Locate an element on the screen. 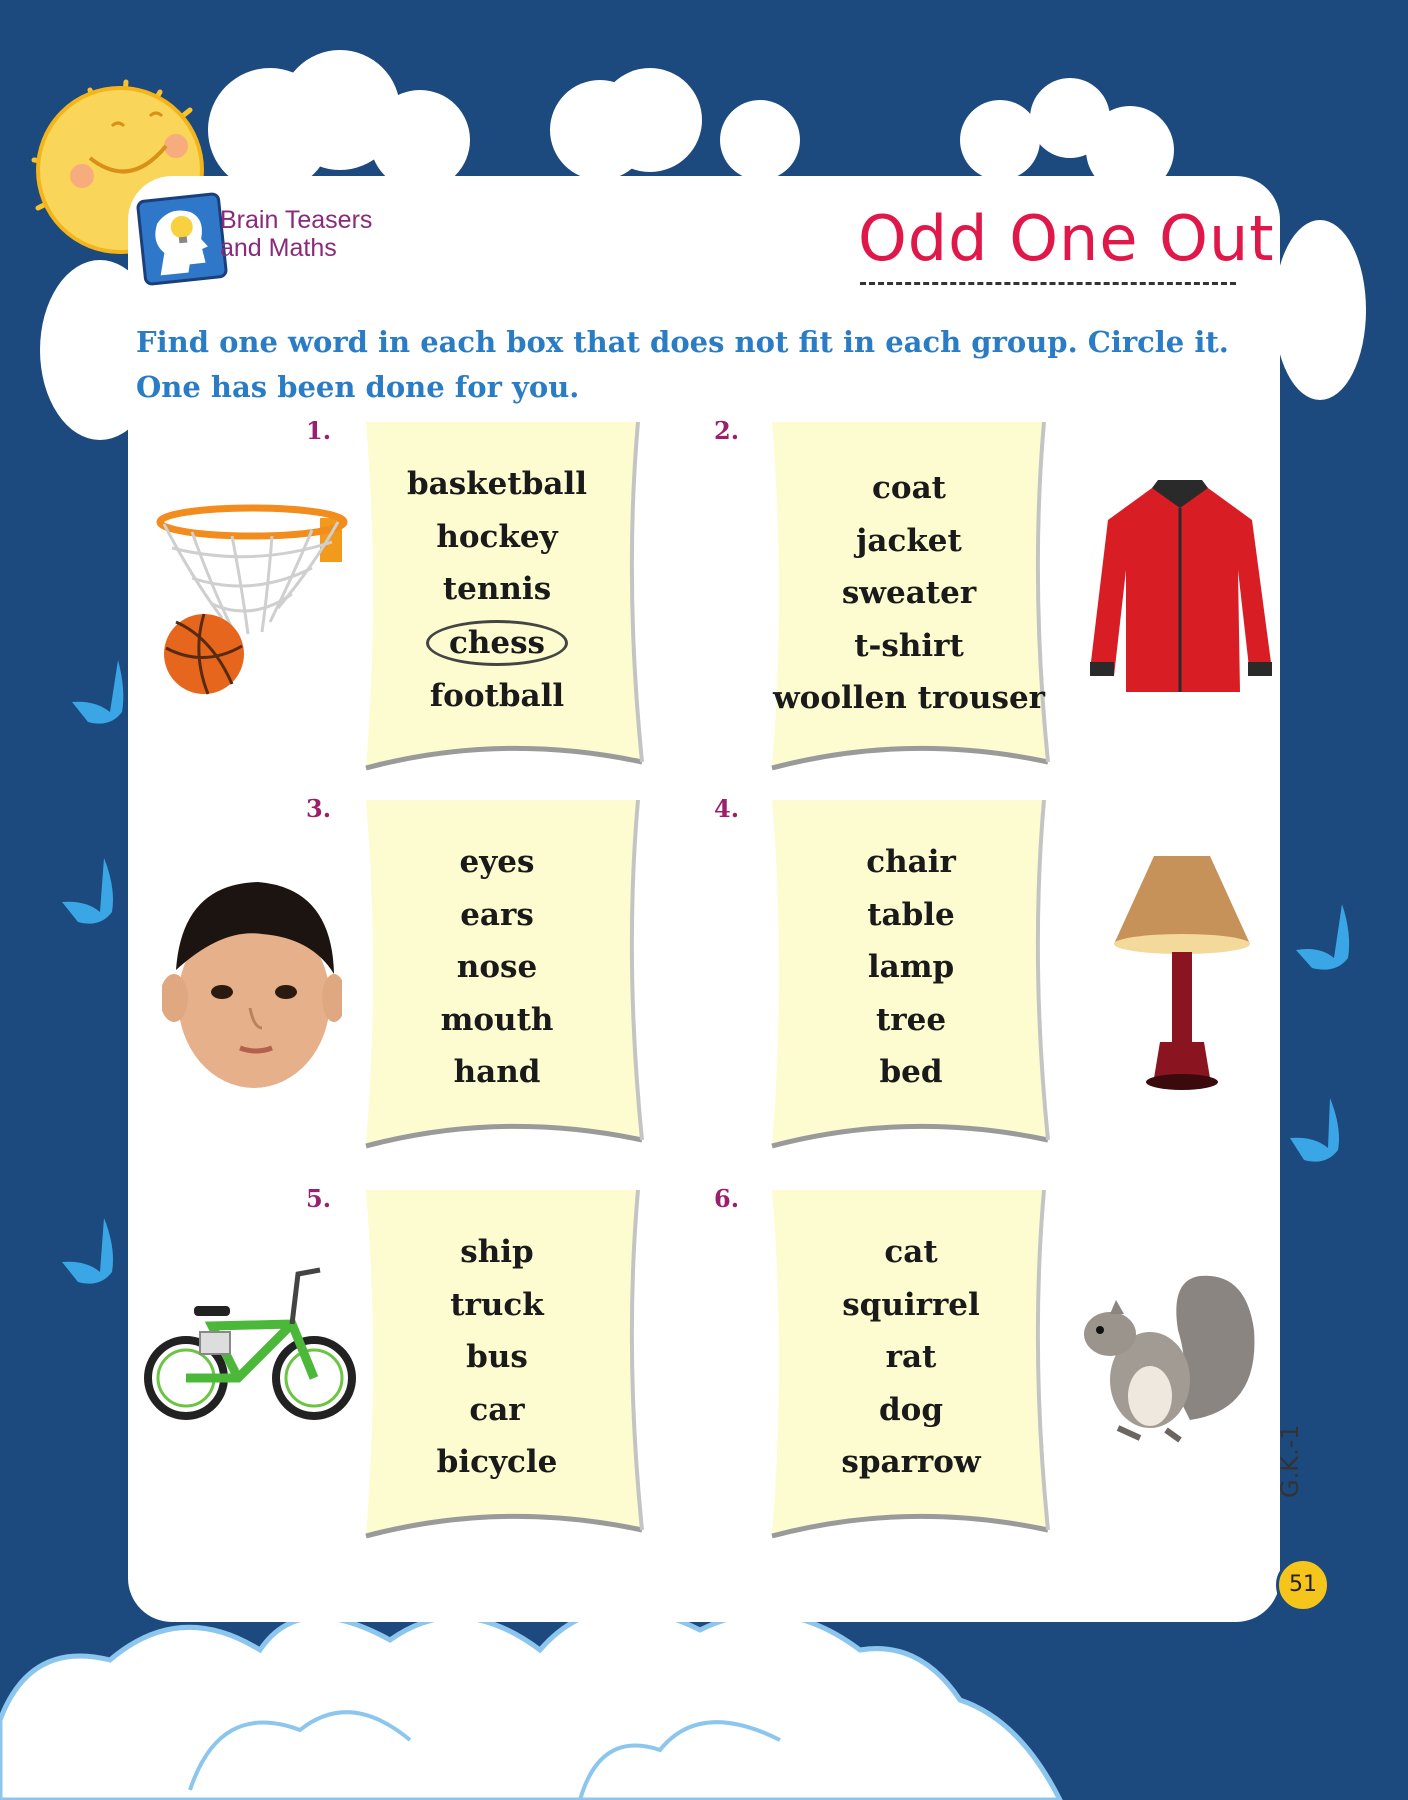 The width and height of the screenshot is (1408, 1800). word-list: chair table lamp tree bed is located at coordinates (911, 967).